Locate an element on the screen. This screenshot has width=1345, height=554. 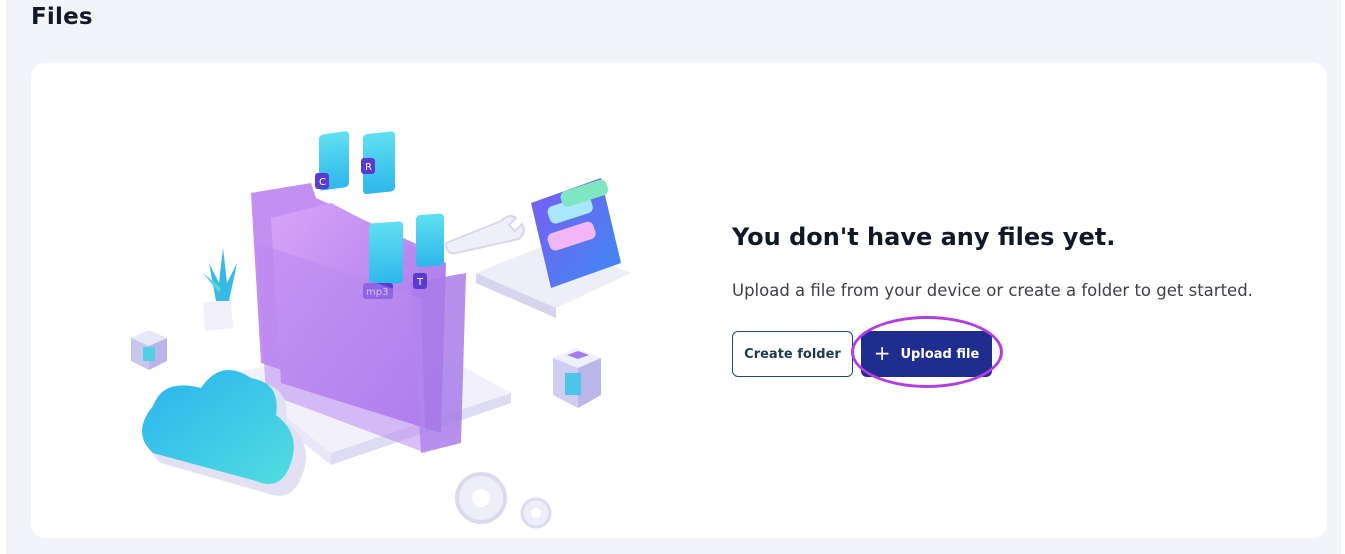
file-card-r: R is located at coordinates (378, 163).